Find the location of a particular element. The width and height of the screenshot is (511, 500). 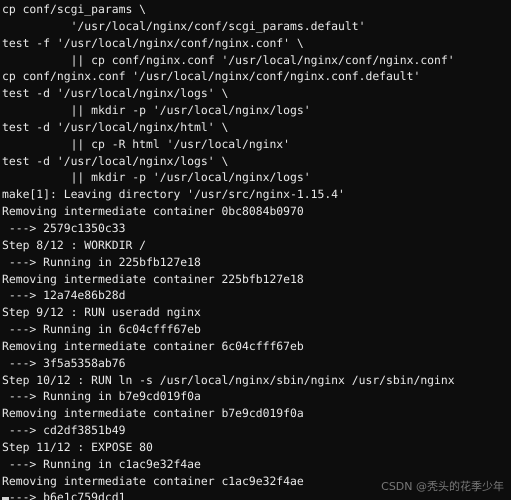

terminal-line: Step 9/12 : RUN useradd nginx is located at coordinates (101, 312).